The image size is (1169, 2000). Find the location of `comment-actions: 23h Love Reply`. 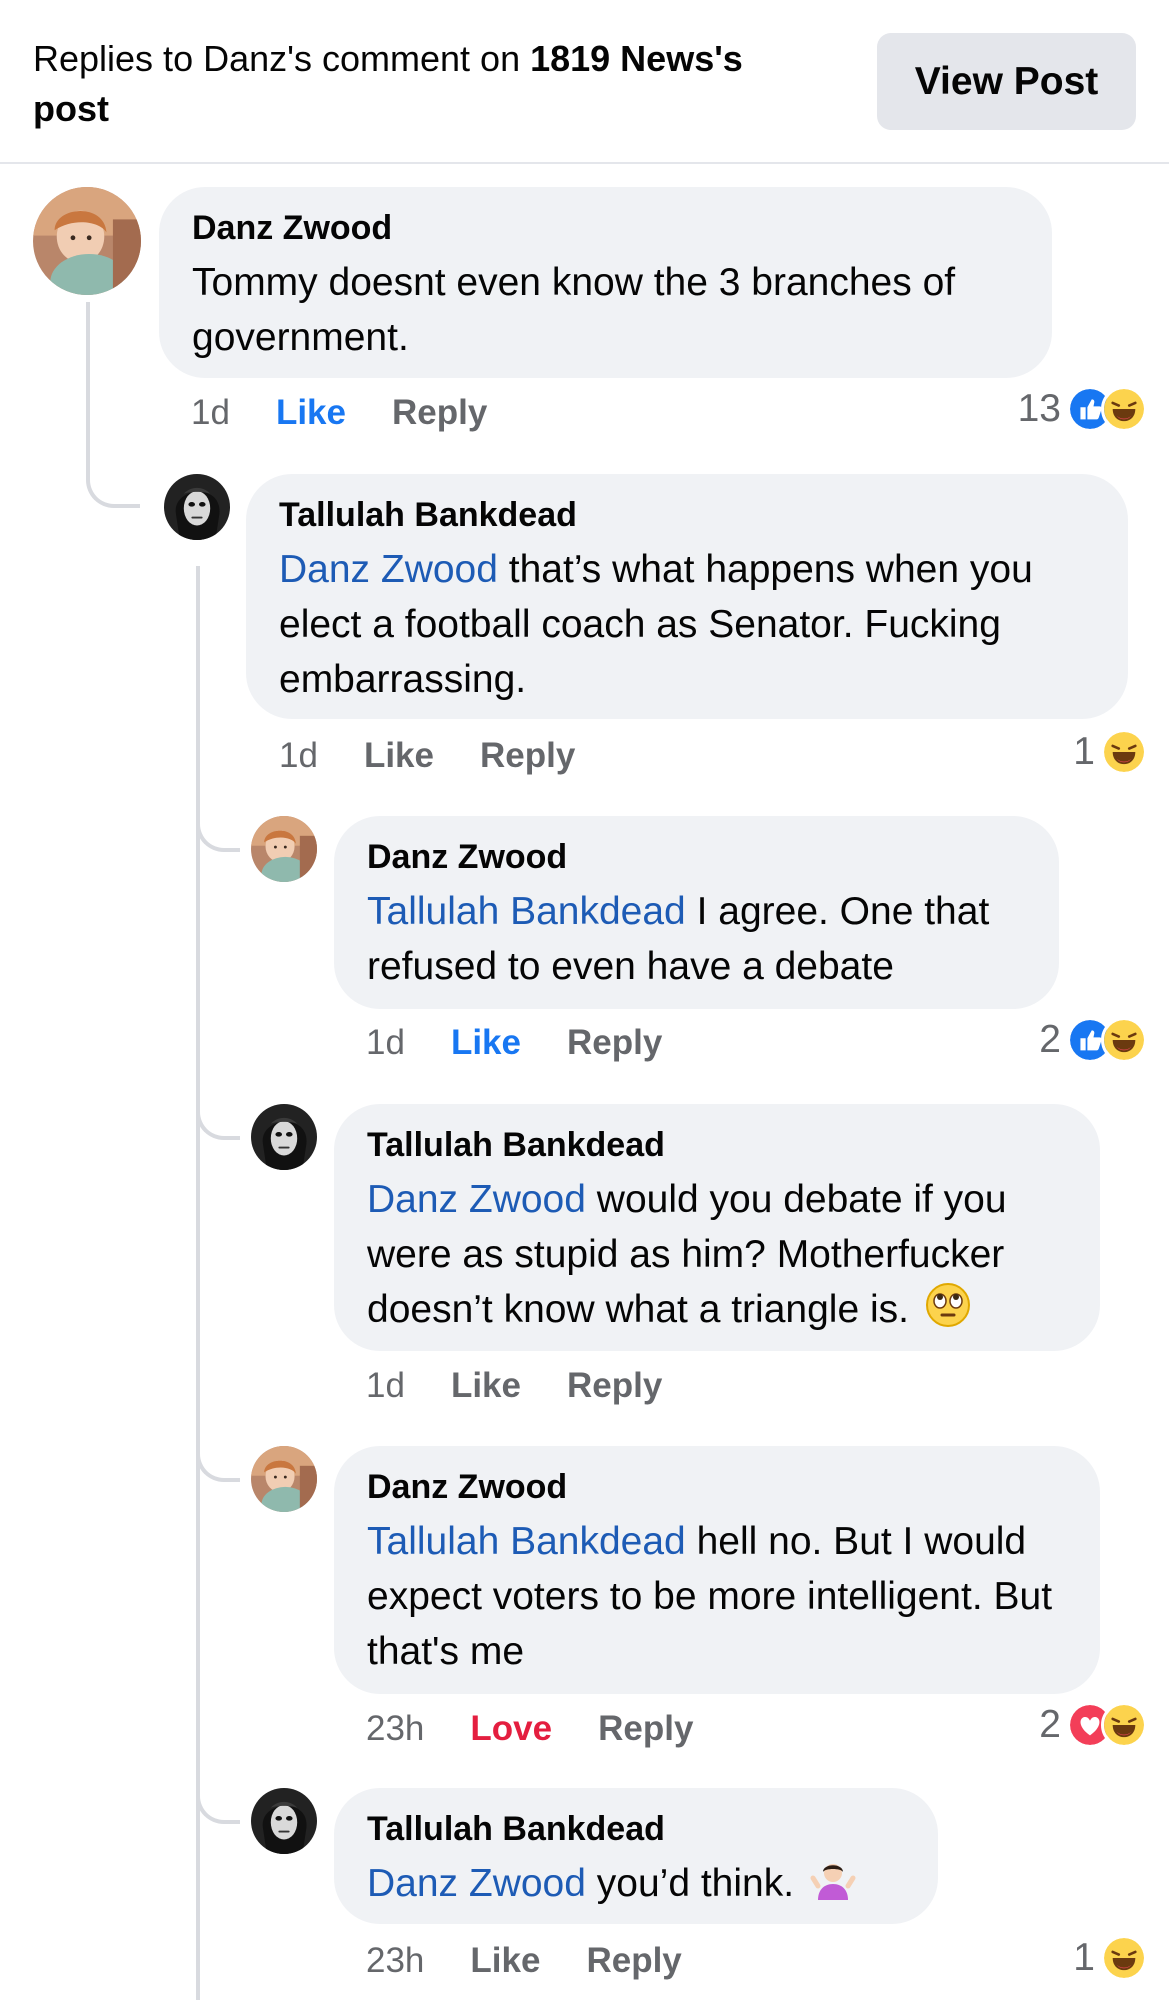

comment-actions: 23h Love Reply is located at coordinates (552, 1729).